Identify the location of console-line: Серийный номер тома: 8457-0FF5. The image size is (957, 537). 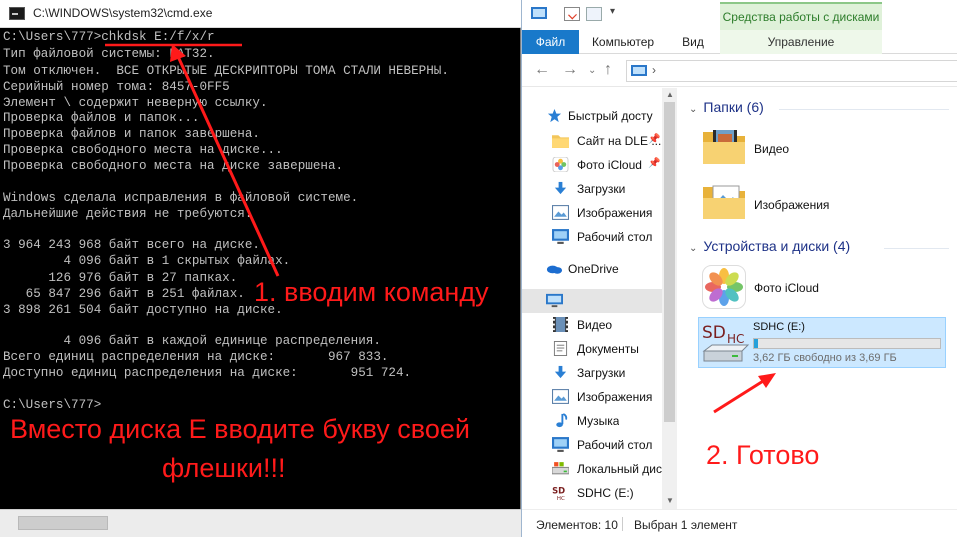
(116, 87).